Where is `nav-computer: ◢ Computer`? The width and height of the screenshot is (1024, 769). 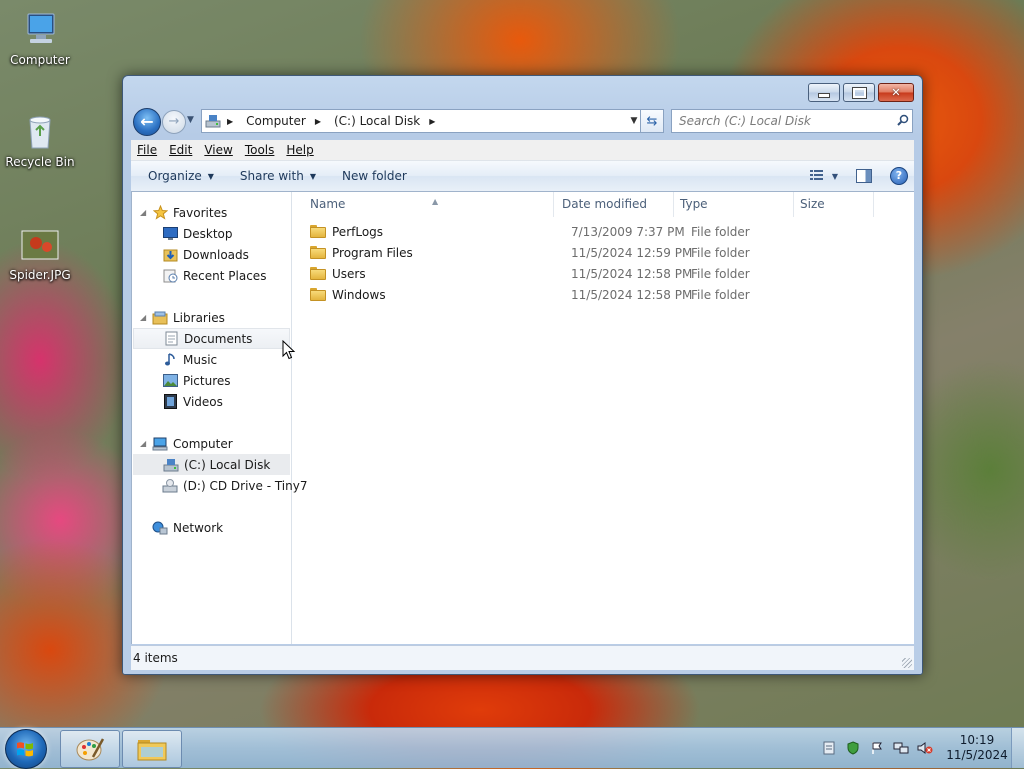 nav-computer: ◢ Computer is located at coordinates (211, 443).